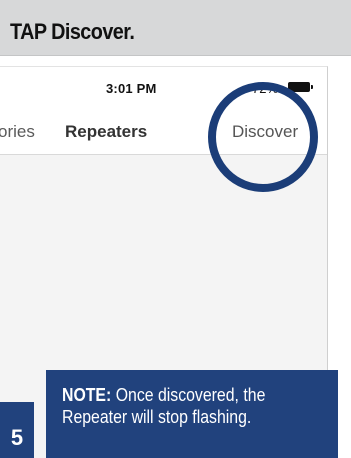 This screenshot has width=351, height=458. What do you see at coordinates (72, 31) in the screenshot?
I see `instruction-title: TAP Discover.` at bounding box center [72, 31].